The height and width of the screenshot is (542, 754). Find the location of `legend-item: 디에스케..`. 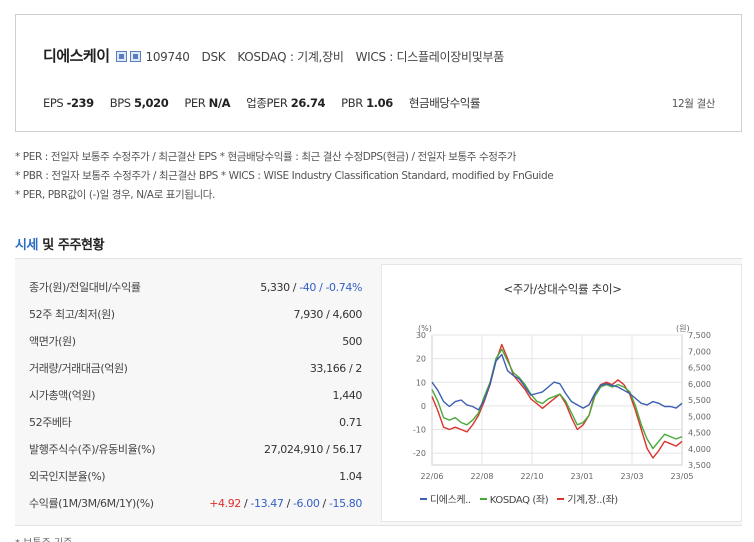

legend-item: 디에스케.. is located at coordinates (445, 498).